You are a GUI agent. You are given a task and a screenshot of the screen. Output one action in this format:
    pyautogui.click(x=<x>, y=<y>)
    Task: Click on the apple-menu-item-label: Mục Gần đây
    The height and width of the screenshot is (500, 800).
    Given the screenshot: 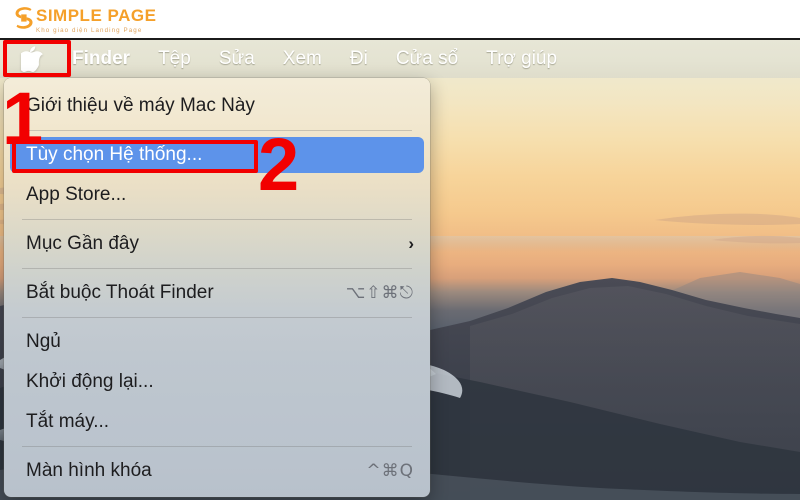 What is the action you would take?
    pyautogui.click(x=82, y=243)
    